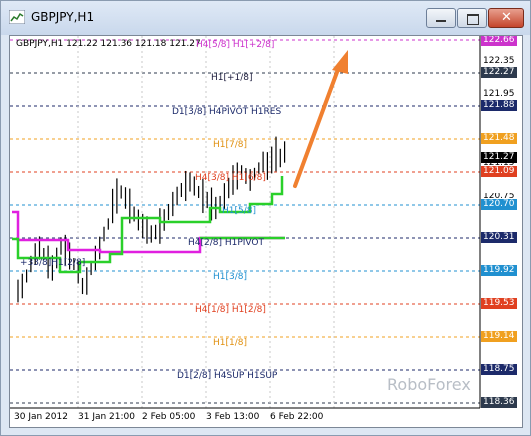  Describe the element at coordinates (230, 343) in the screenshot. I see `level-label: H1[1/8]` at that location.